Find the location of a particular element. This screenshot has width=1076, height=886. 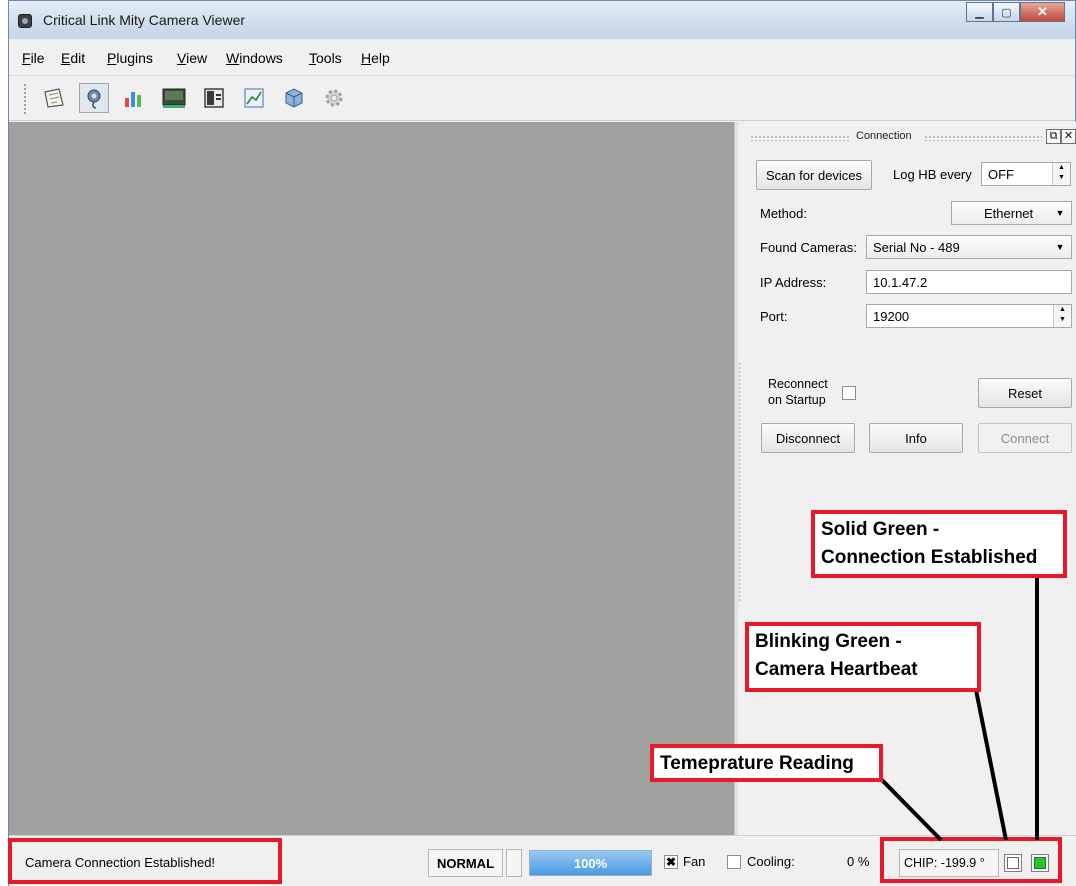

maximize-icon: ▢ is located at coordinates (1006, 12).